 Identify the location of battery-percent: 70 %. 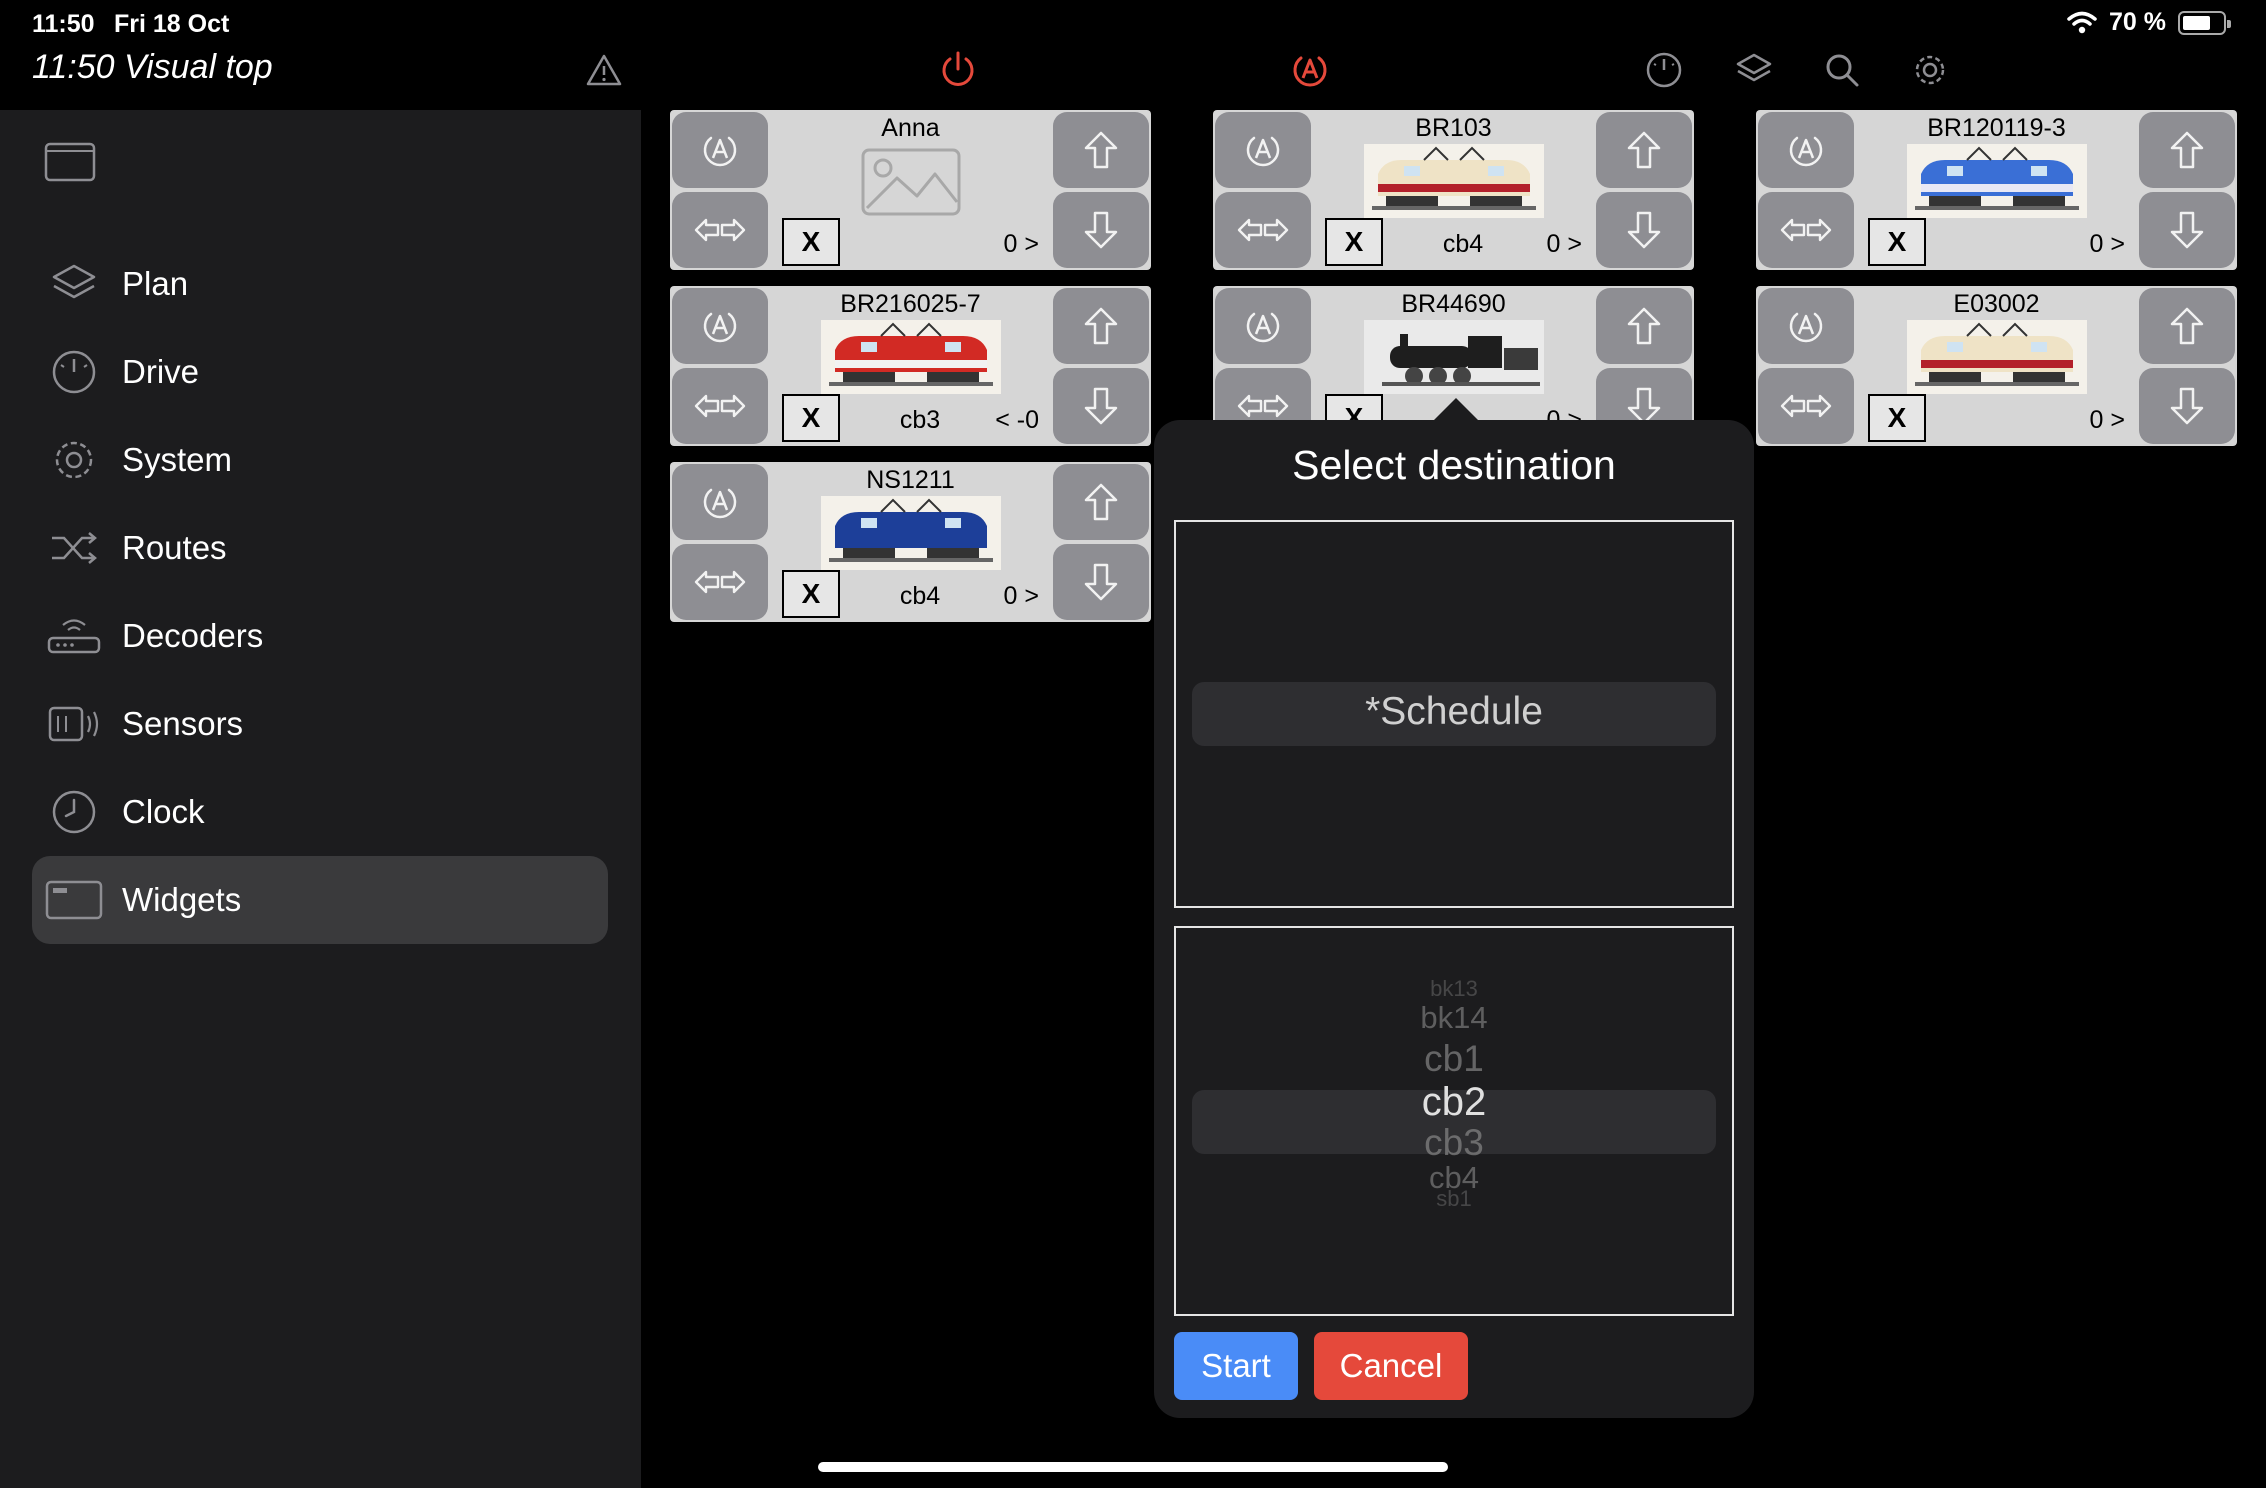
(2137, 22).